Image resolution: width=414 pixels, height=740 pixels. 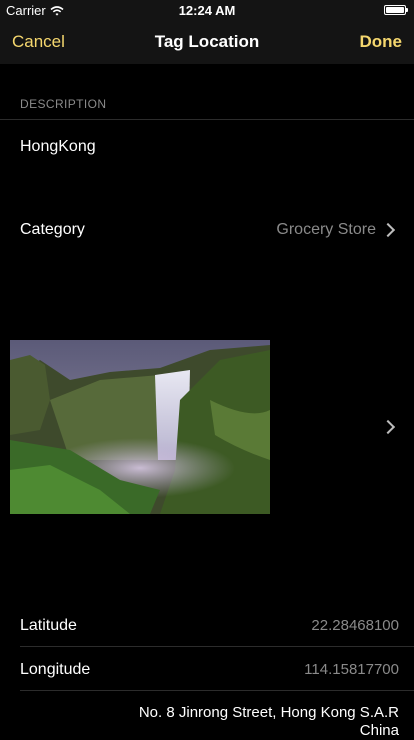 I want to click on longitude-value: 114.15817700, so click(x=351, y=669).